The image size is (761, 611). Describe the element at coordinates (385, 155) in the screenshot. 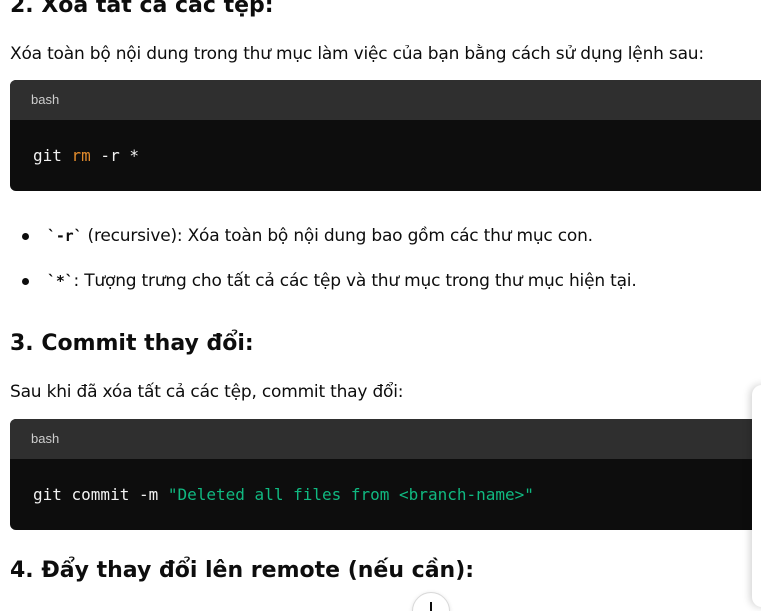

I see `code-content: git rm -r *` at that location.